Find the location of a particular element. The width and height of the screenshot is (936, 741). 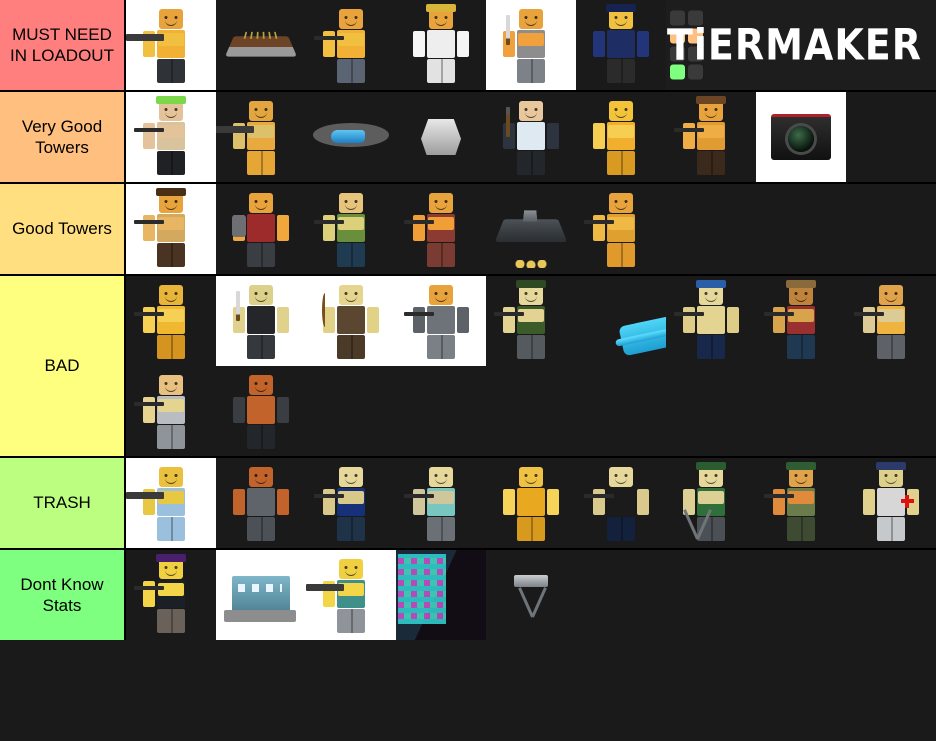

tier-label: MUST NEED IN LOADOUT is located at coordinates (63, 45).